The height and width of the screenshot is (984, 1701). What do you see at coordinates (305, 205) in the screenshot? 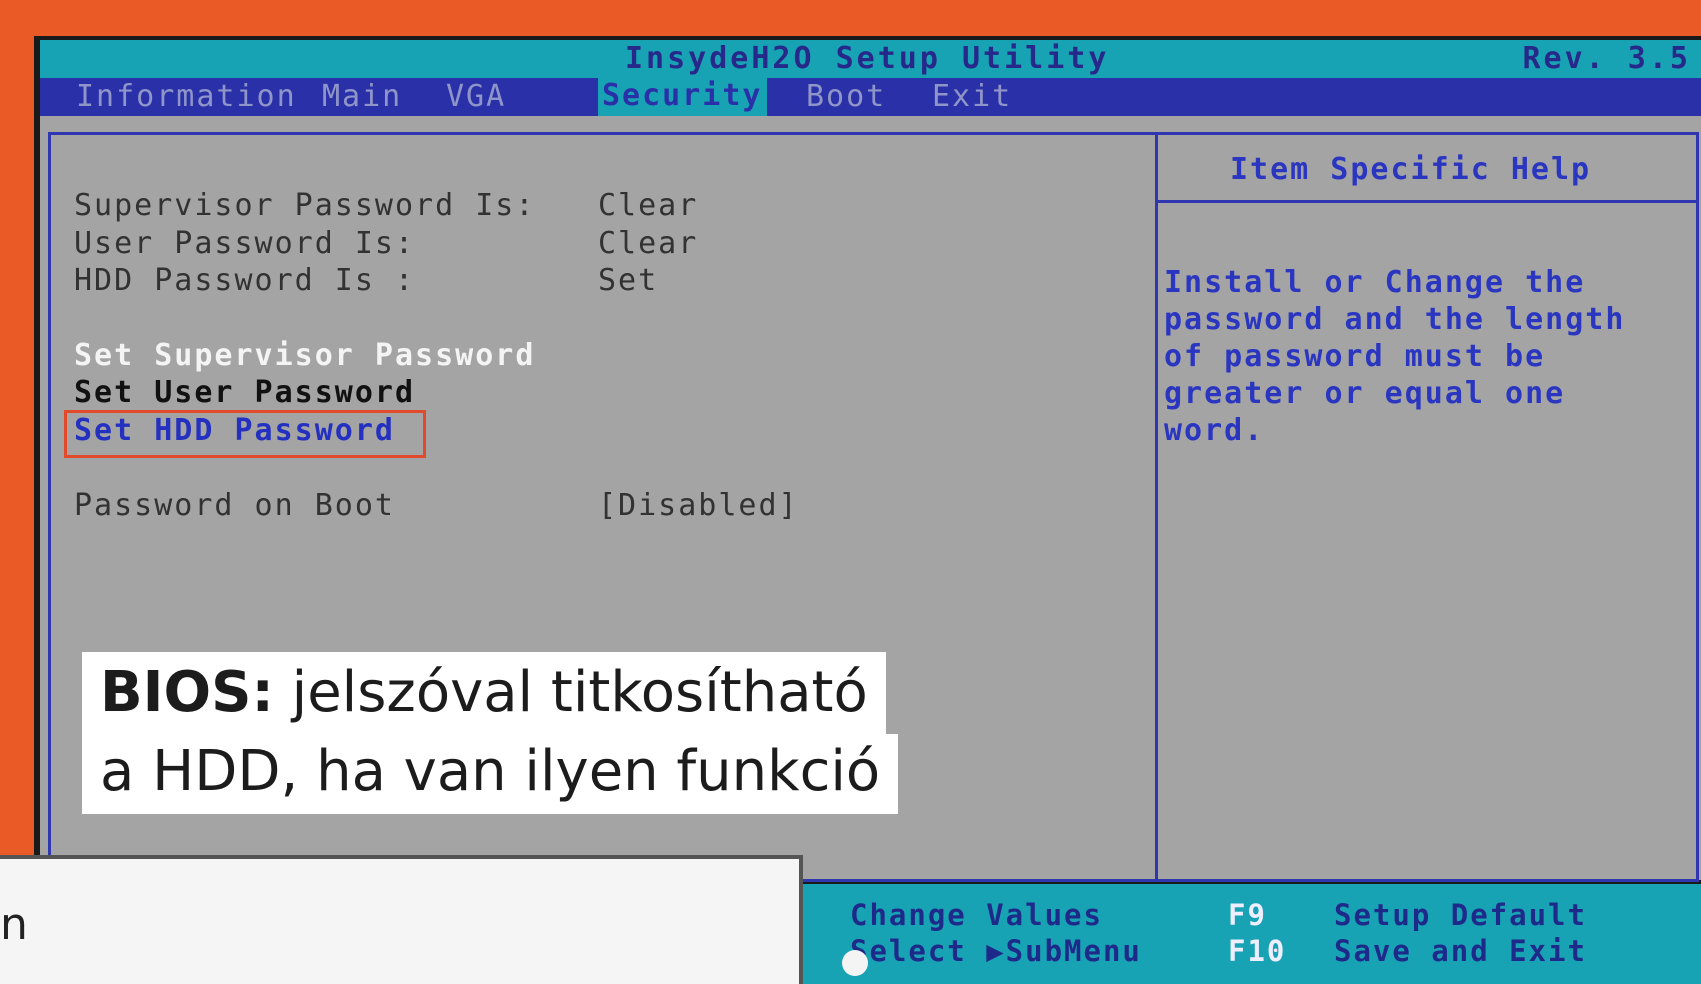
I see `supervisor-status-label: Supervisor Password Is:` at bounding box center [305, 205].